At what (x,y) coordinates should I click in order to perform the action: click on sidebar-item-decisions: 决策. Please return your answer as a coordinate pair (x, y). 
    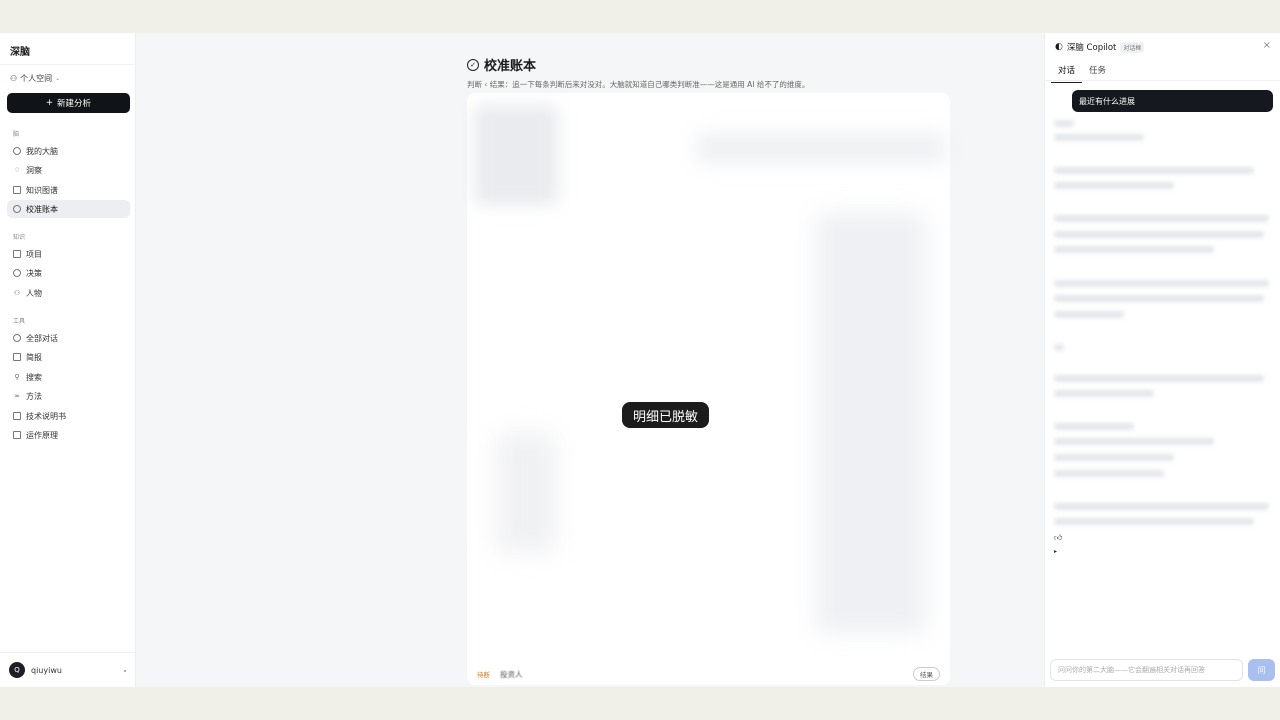
    Looking at the image, I should click on (68, 273).